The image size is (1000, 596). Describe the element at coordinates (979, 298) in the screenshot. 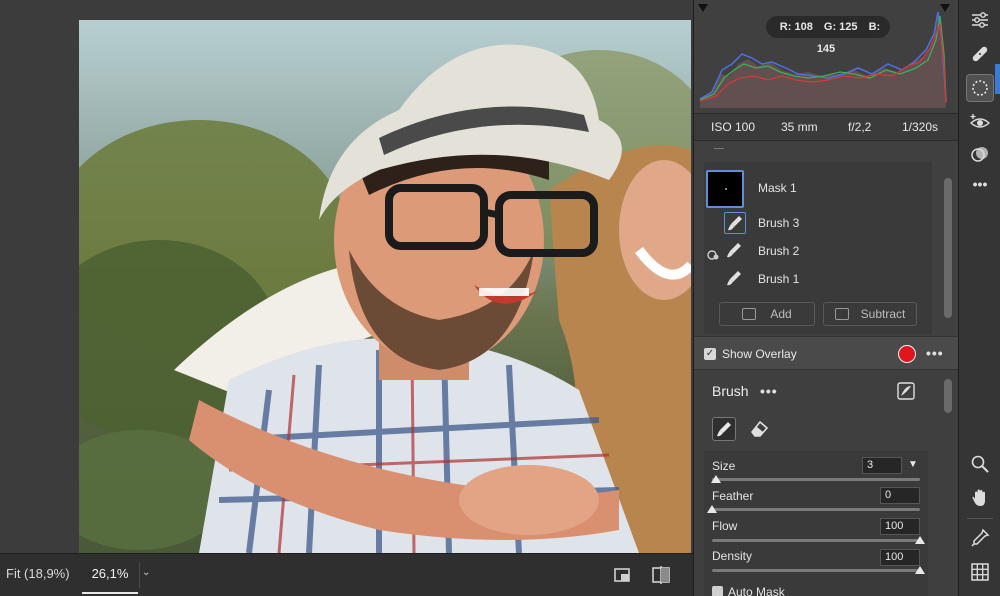

I see `tool-strip: •••` at that location.